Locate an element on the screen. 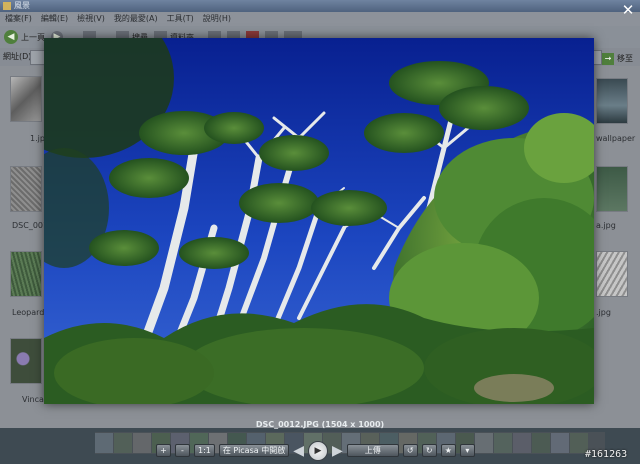 The image size is (640, 464). file-name: wallpaper is located at coordinates (616, 138).